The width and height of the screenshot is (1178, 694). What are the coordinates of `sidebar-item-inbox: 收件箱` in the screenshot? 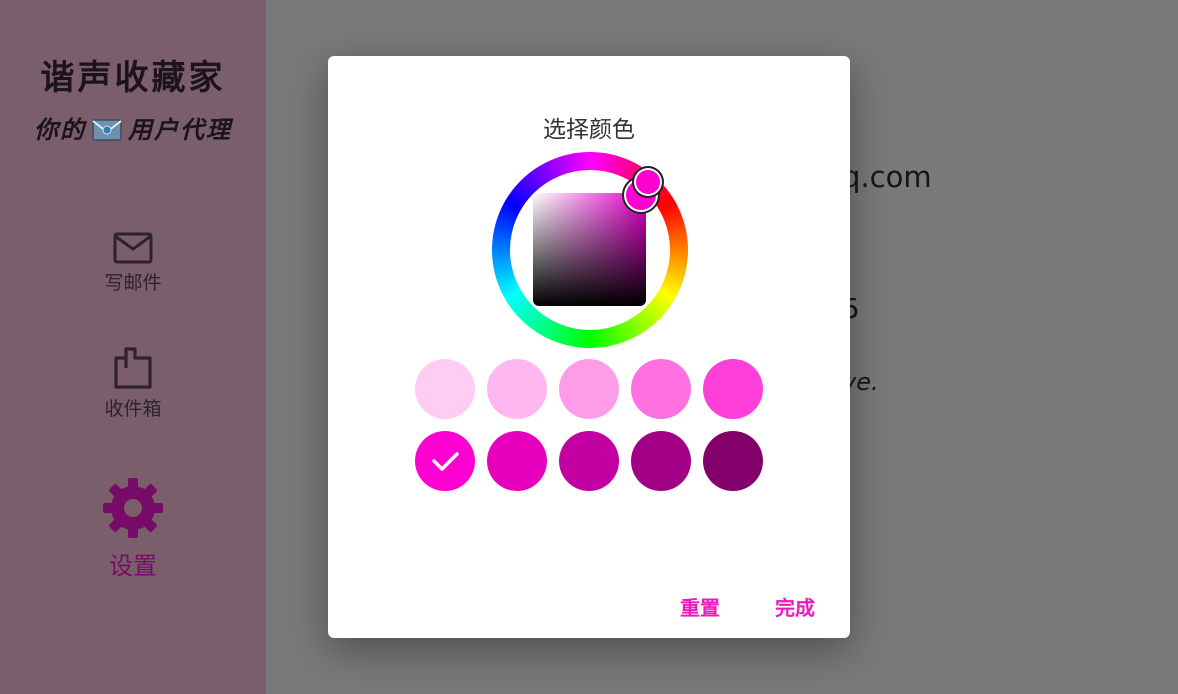 It's located at (133, 383).